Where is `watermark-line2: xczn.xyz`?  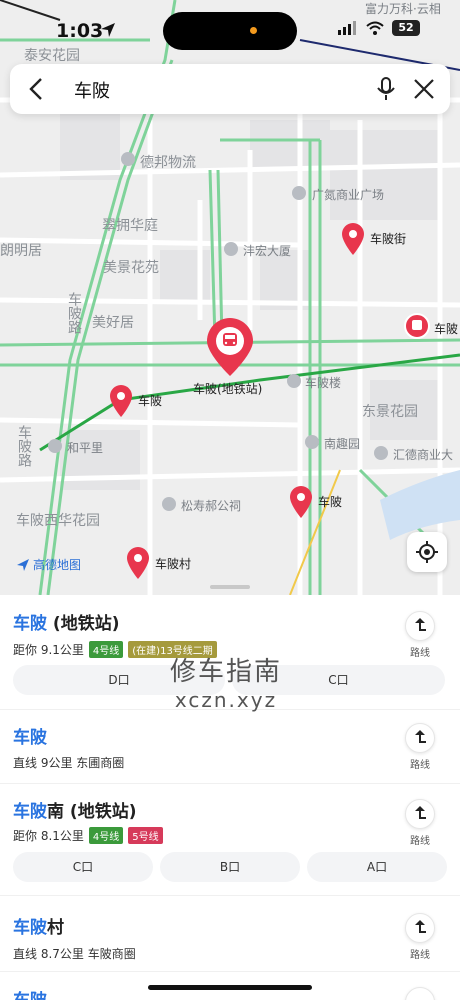 watermark-line2: xczn.xyz is located at coordinates (226, 700).